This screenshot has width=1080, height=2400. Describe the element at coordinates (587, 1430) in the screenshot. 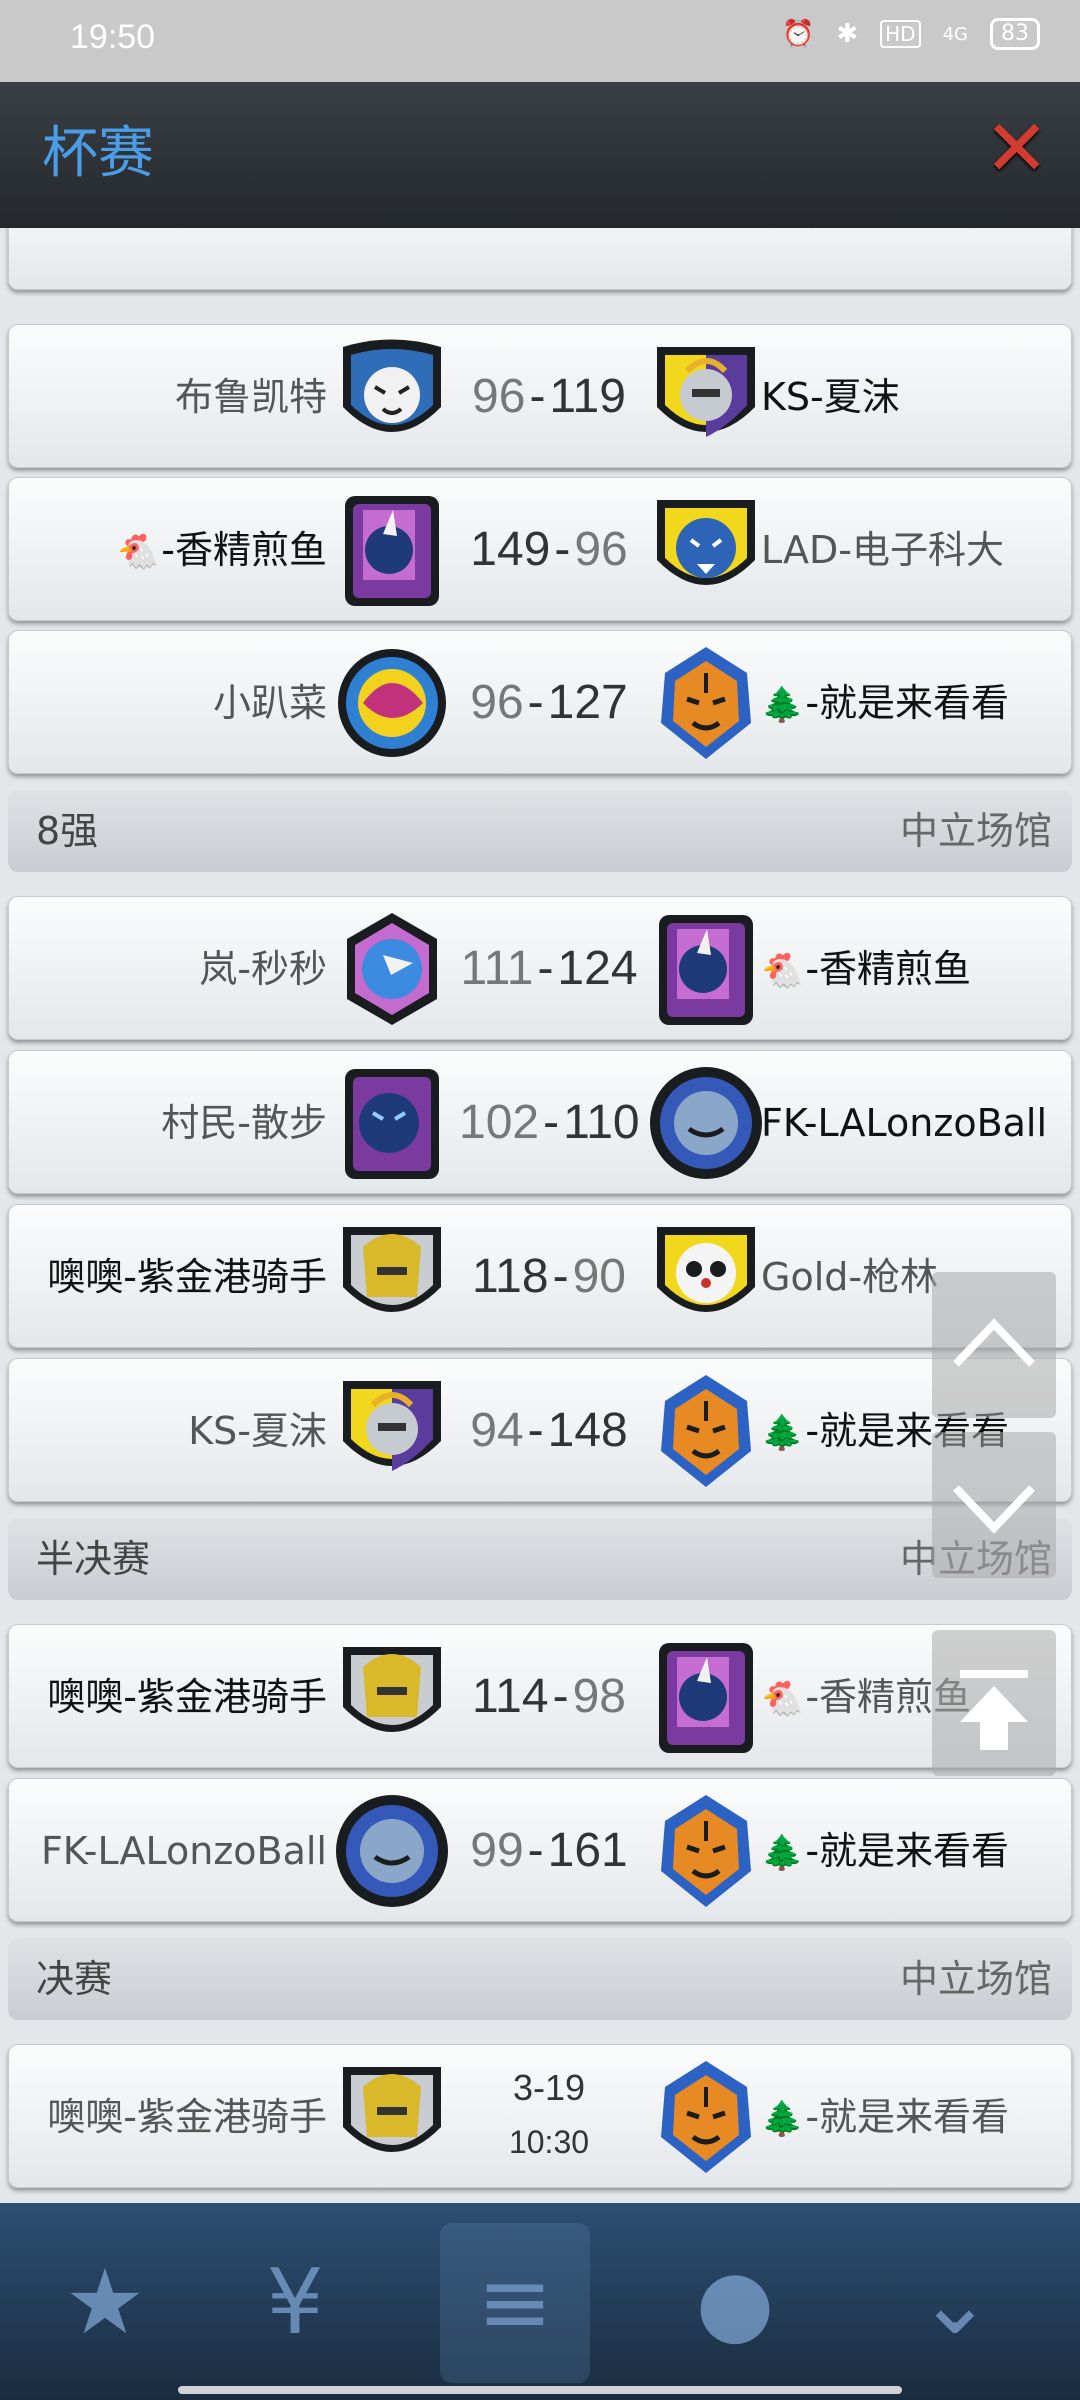

I see `away-score: 148` at that location.